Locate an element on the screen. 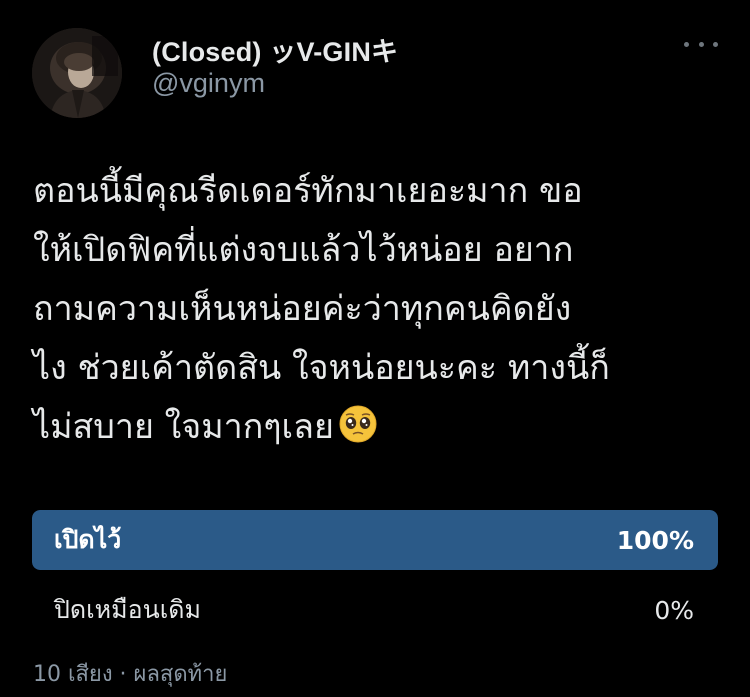 The width and height of the screenshot is (750, 697). poll-result-bar is located at coordinates (375, 540).